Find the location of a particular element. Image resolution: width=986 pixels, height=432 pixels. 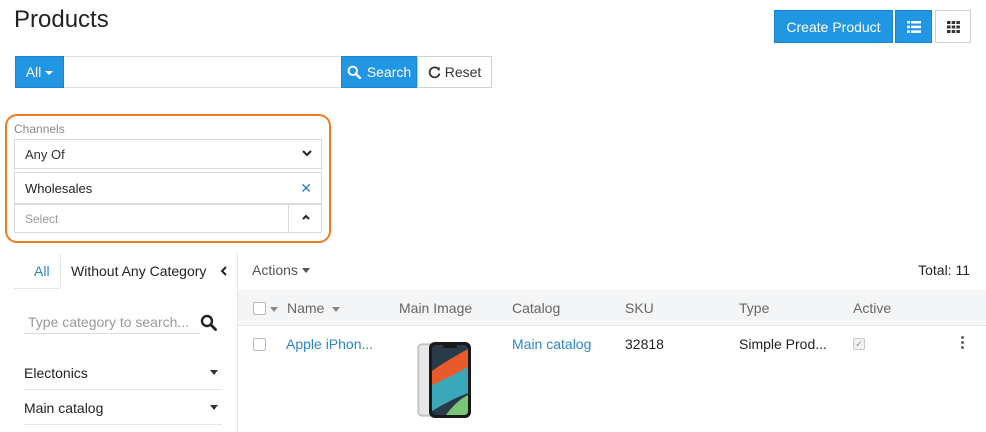

column-header-name: Name is located at coordinates (315, 308).